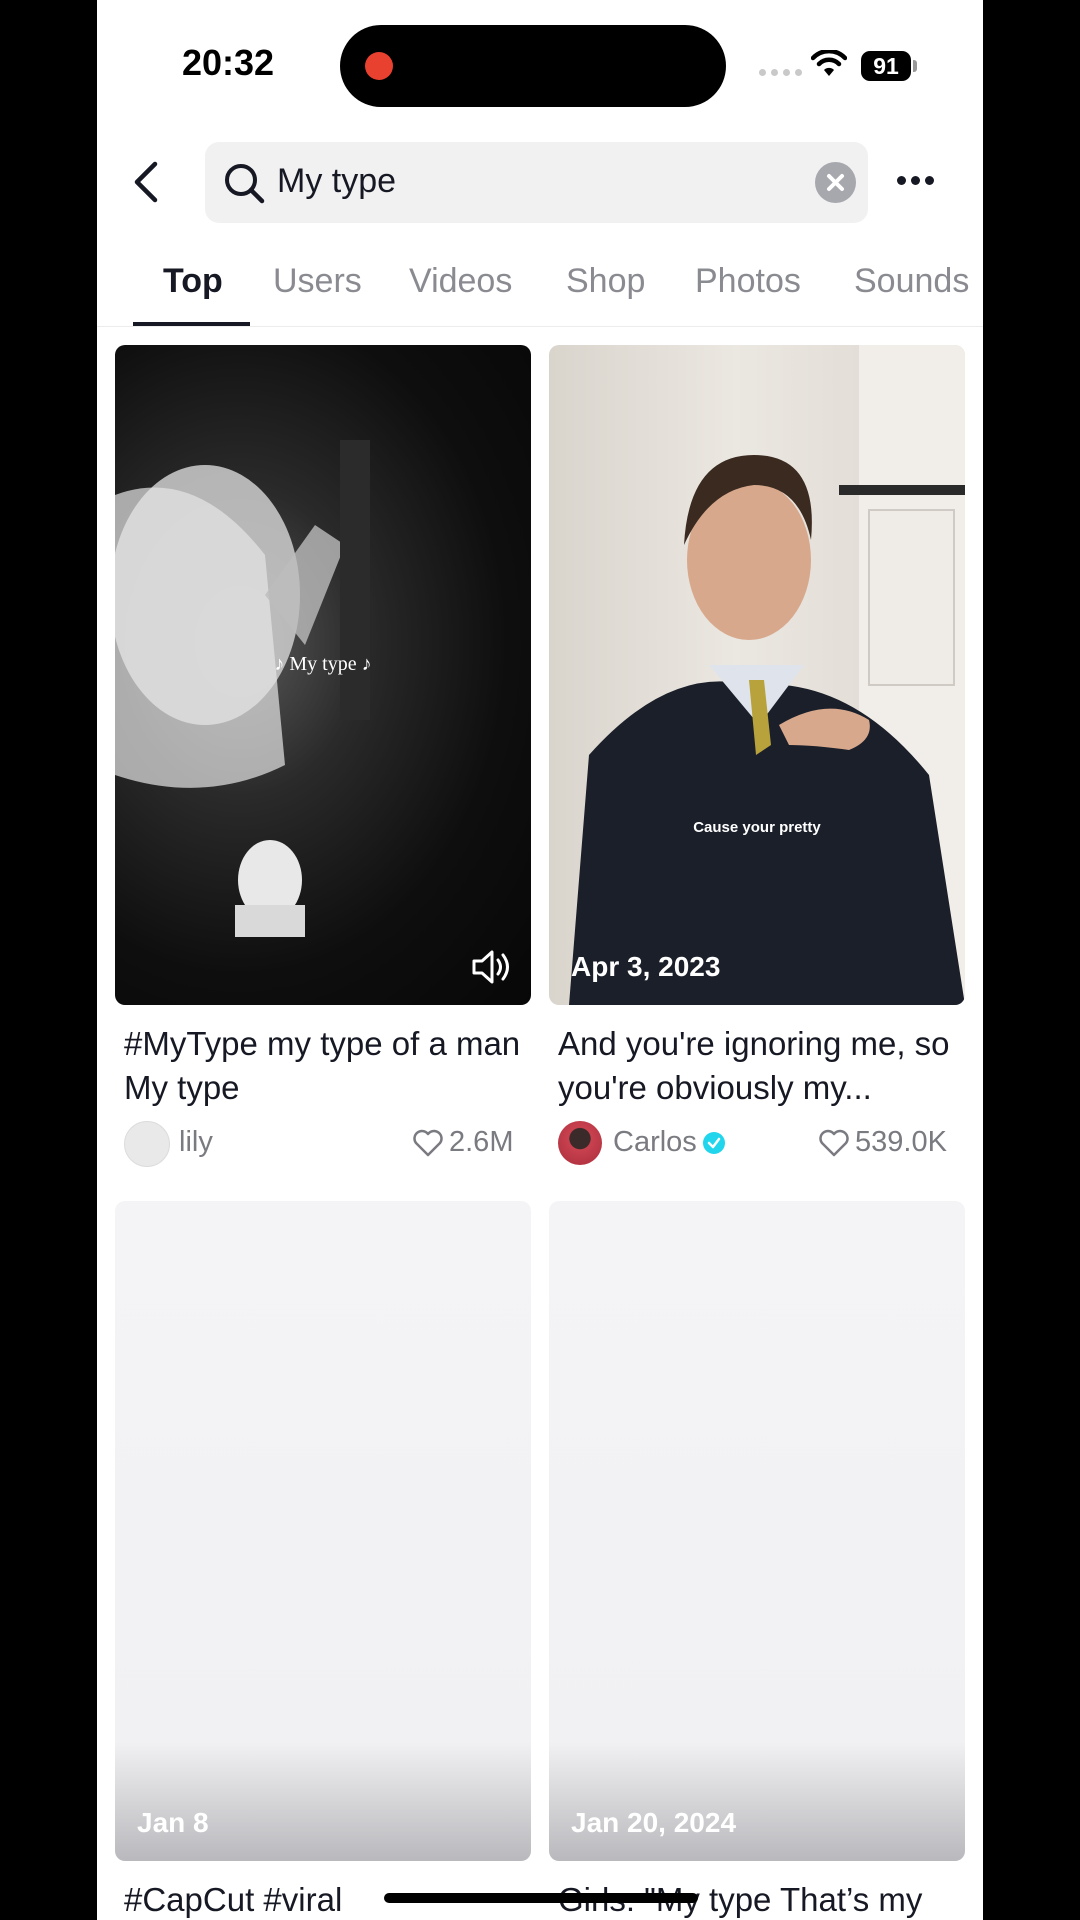 The width and height of the screenshot is (1080, 1920). What do you see at coordinates (536, 182) in the screenshot?
I see `search-input: My type` at bounding box center [536, 182].